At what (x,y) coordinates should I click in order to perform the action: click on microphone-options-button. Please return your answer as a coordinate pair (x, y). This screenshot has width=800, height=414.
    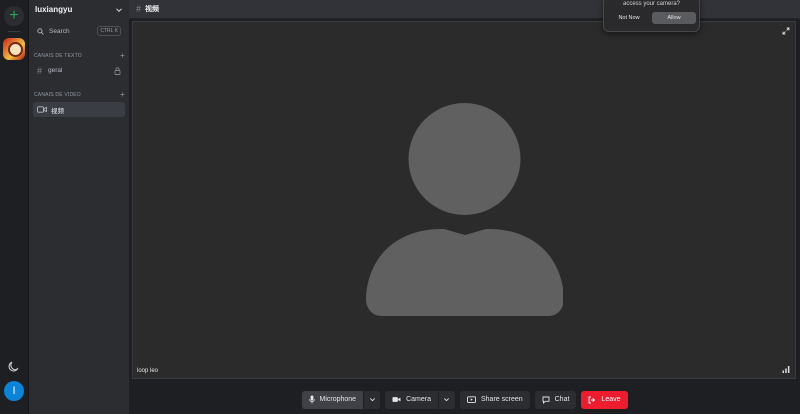
    Looking at the image, I should click on (372, 399).